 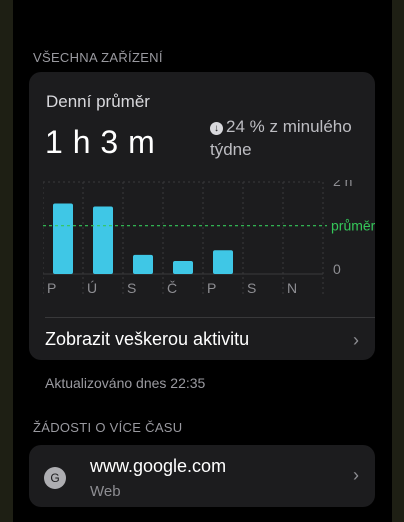 I want to click on daily-average-value: 1 h 3 m, so click(x=100, y=142).